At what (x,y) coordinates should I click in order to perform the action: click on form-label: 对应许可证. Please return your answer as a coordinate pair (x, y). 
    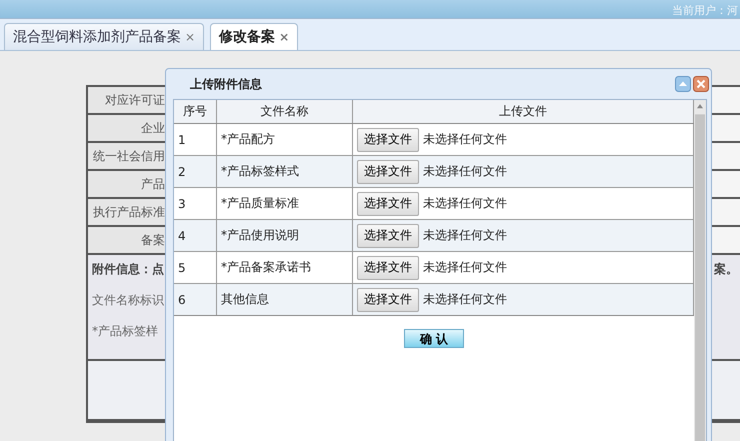
    Looking at the image, I should click on (128, 100).